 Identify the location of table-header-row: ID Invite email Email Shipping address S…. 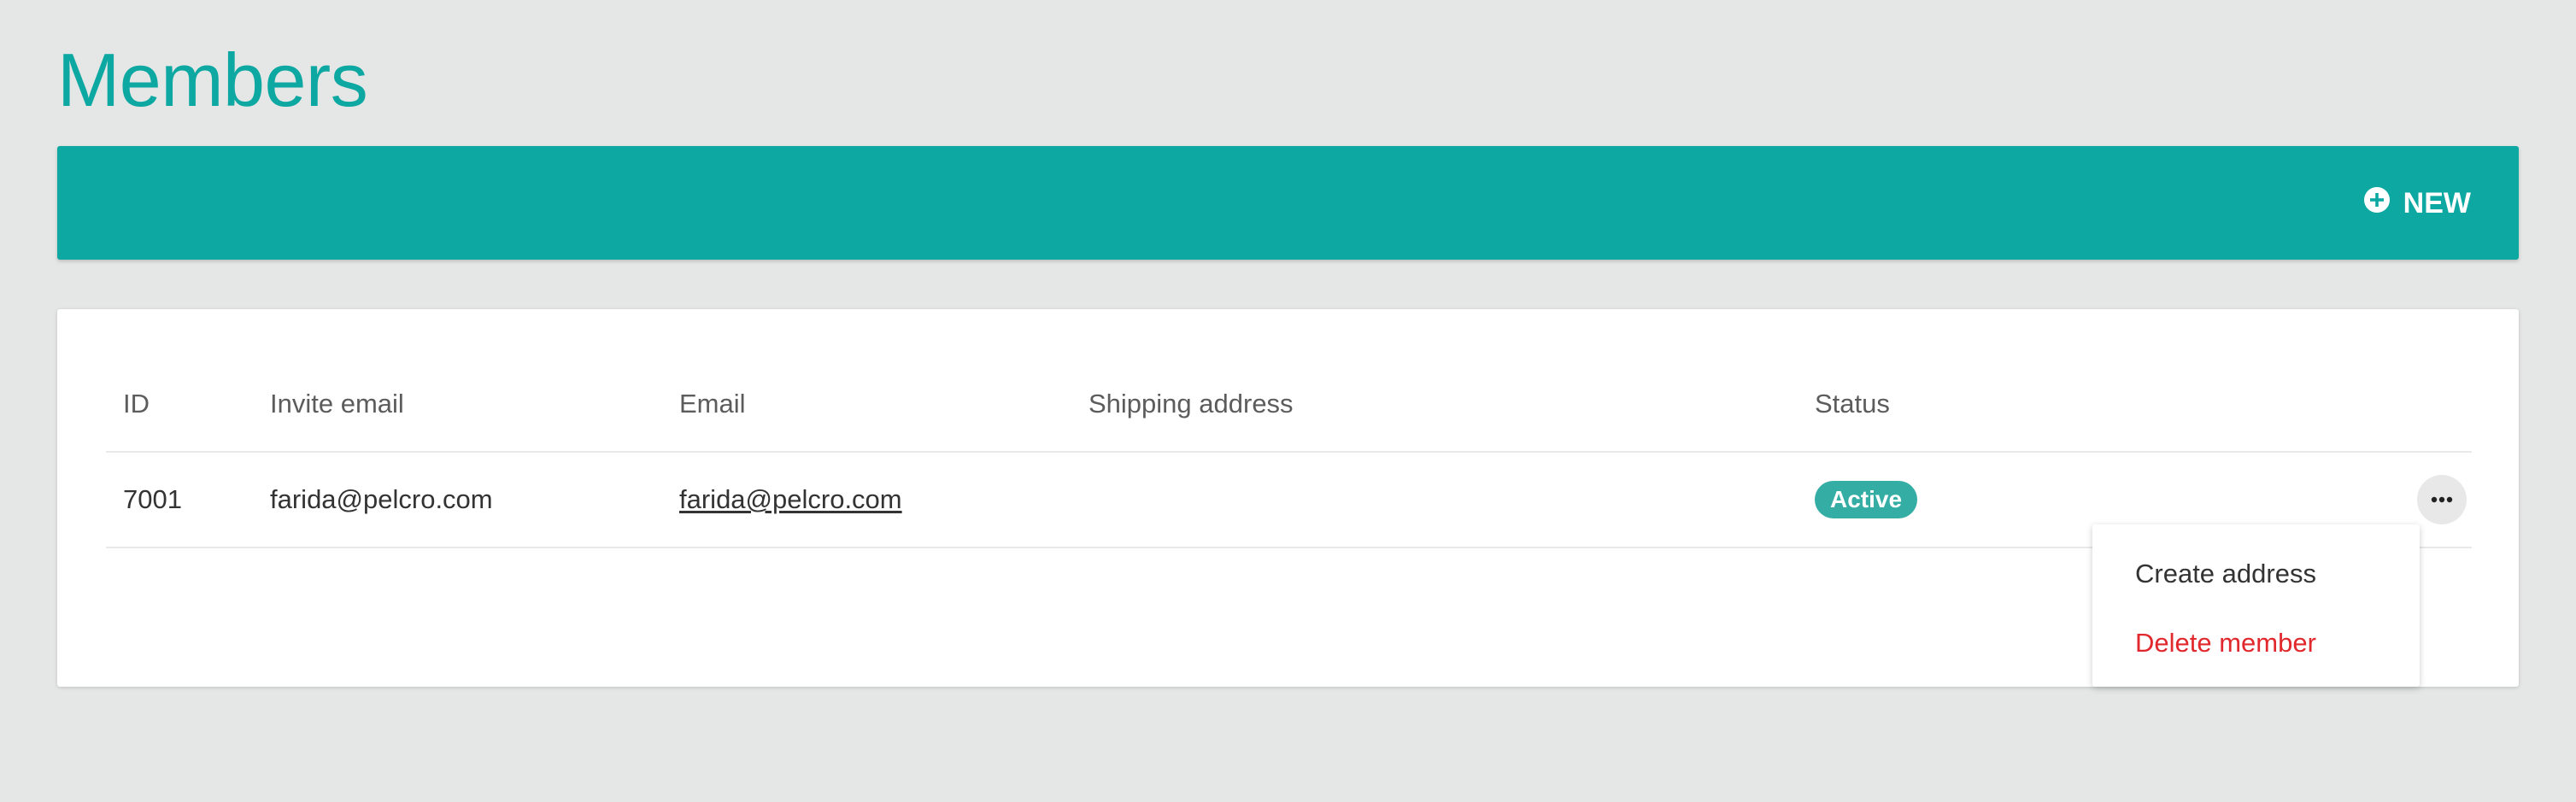
(1289, 405).